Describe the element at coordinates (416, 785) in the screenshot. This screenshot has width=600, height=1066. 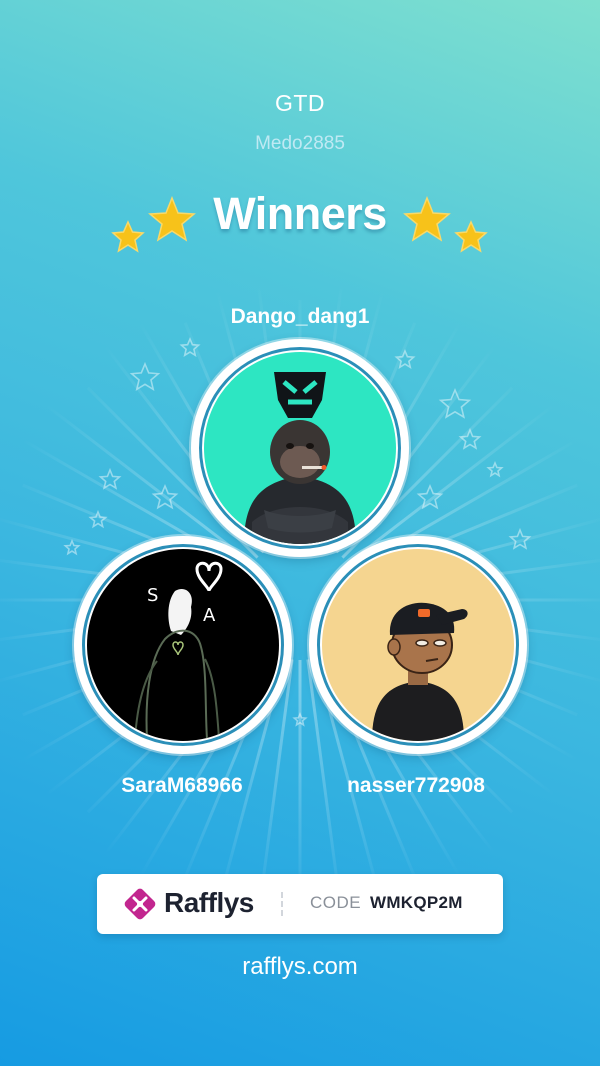
I see `winner-name: nasser772908` at that location.